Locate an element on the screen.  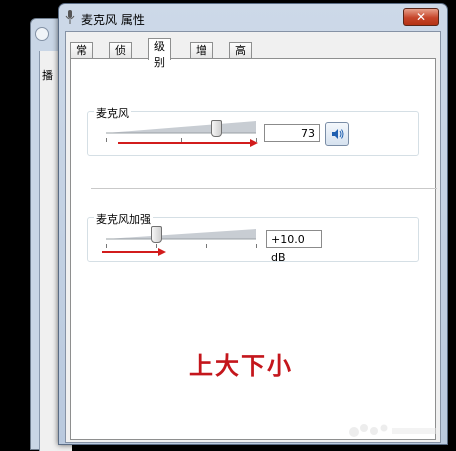
window-title: 麦克风 属性 is located at coordinates (113, 20).